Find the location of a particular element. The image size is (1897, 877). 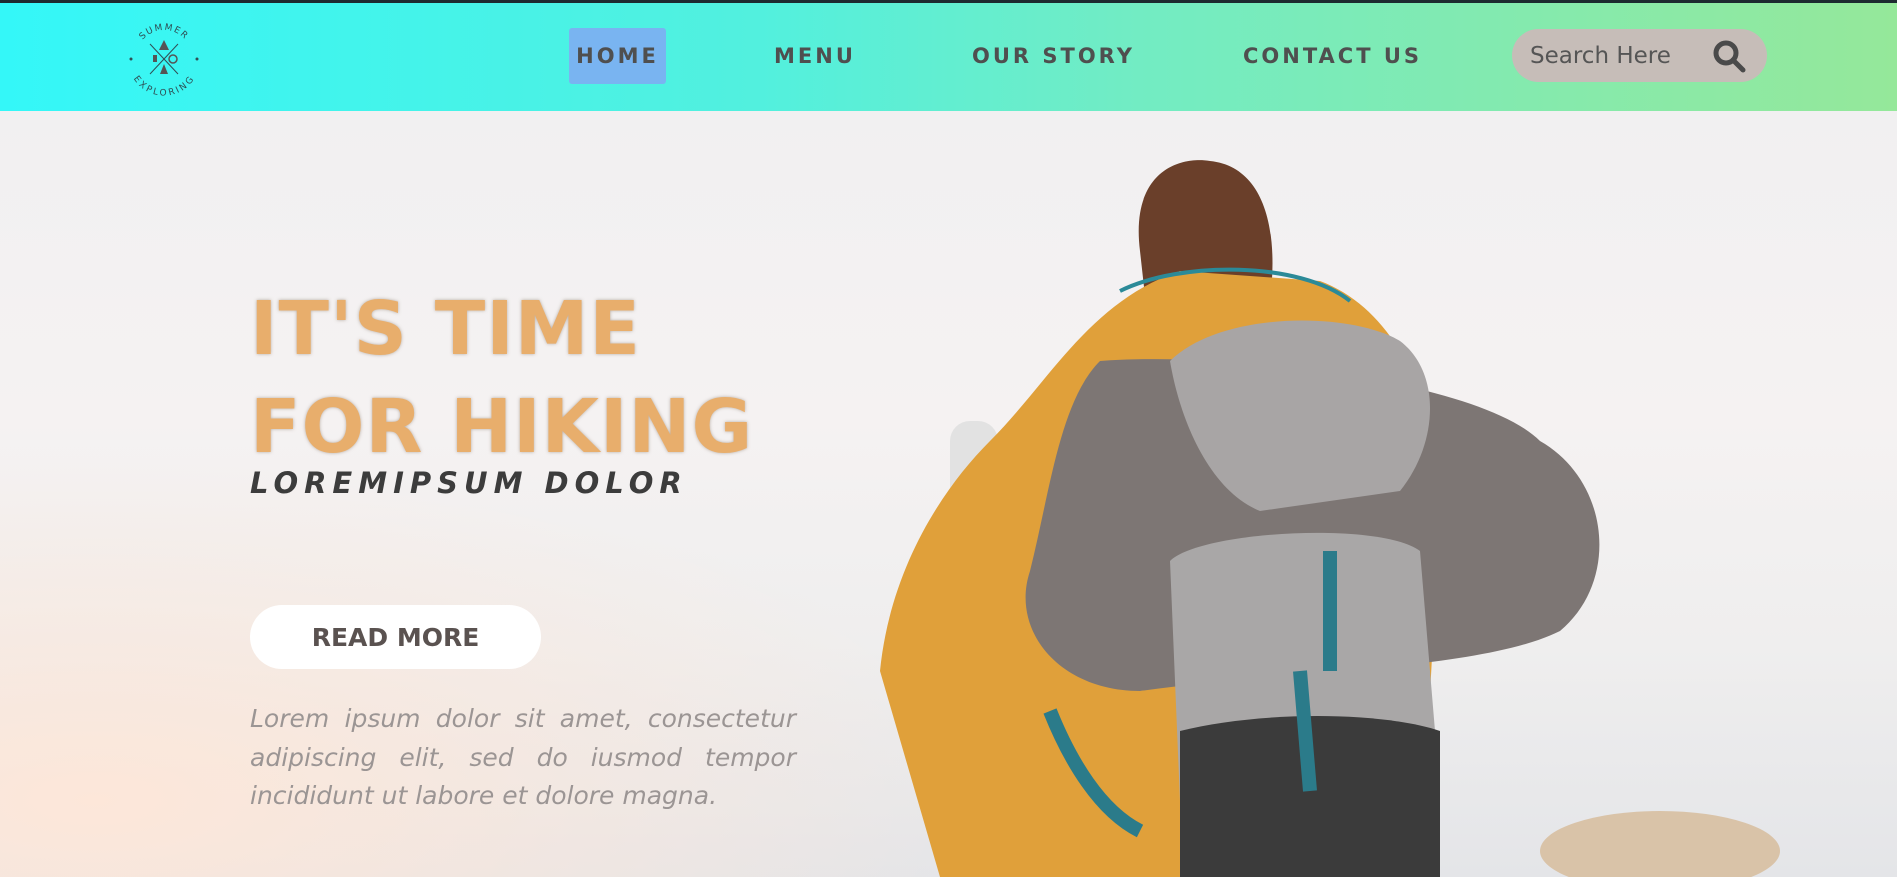

nav-contact-us: CONTACT US is located at coordinates (1332, 56).